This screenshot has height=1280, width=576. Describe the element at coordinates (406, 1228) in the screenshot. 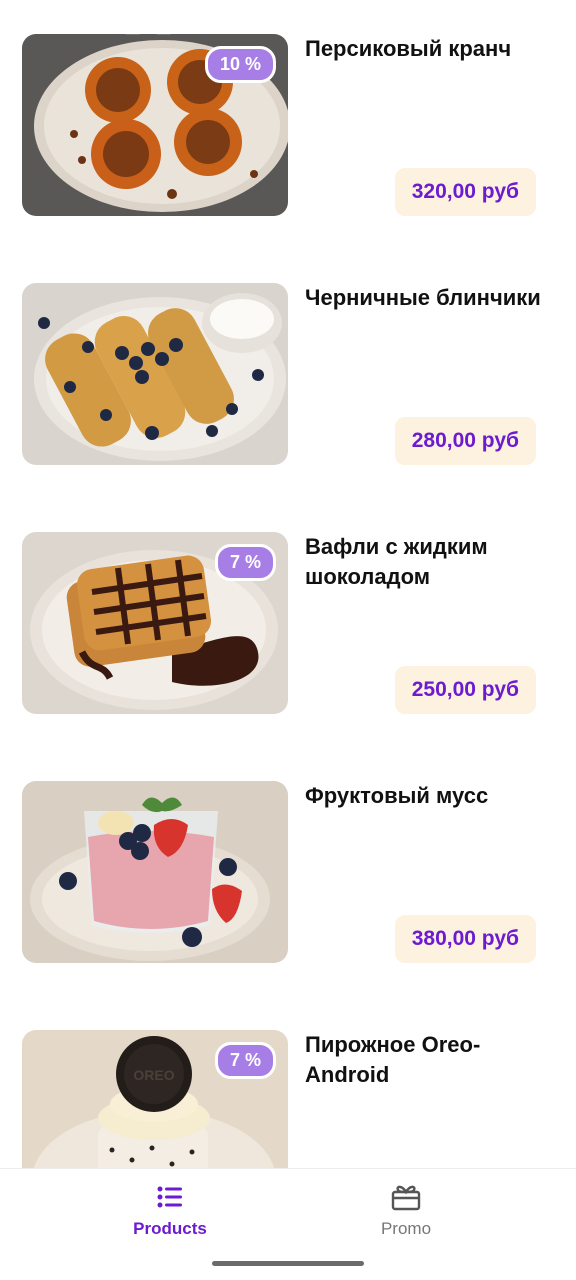

I see `nav-promo-label: Promo` at that location.